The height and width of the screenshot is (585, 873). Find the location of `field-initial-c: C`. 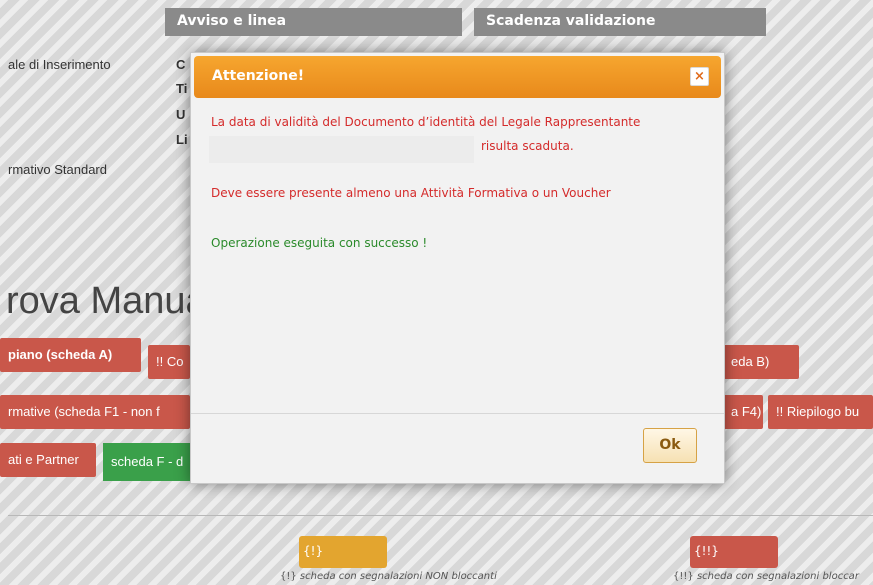

field-initial-c: C is located at coordinates (181, 64).